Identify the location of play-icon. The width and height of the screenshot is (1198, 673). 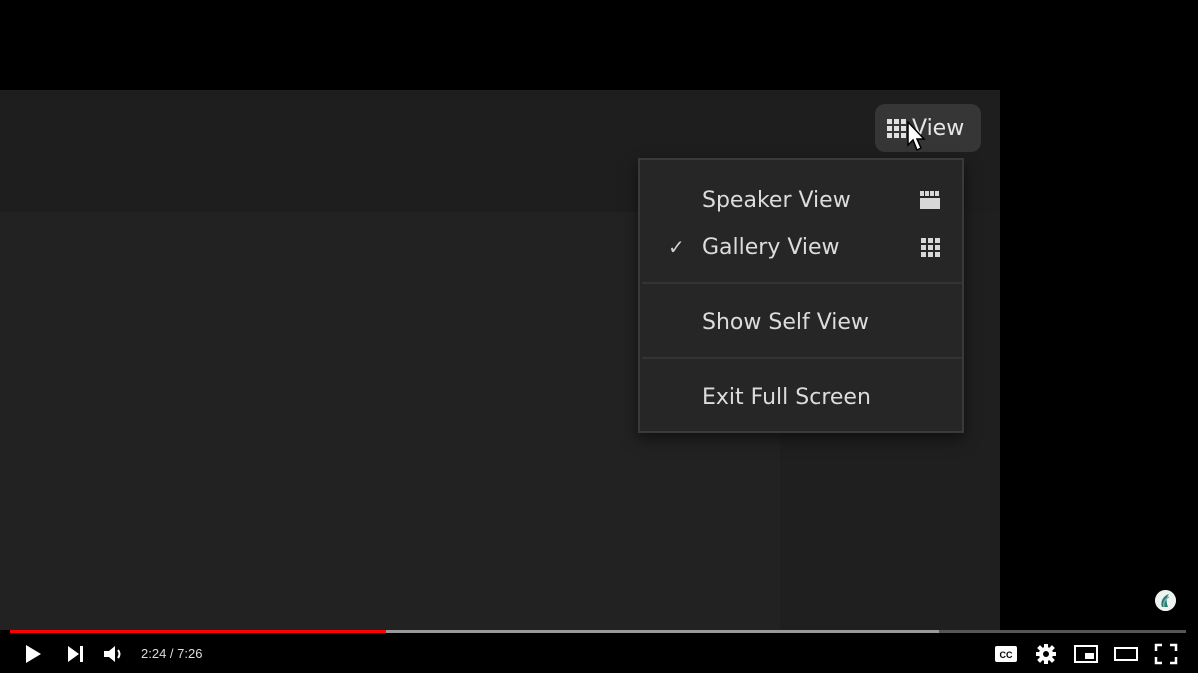
(33, 654).